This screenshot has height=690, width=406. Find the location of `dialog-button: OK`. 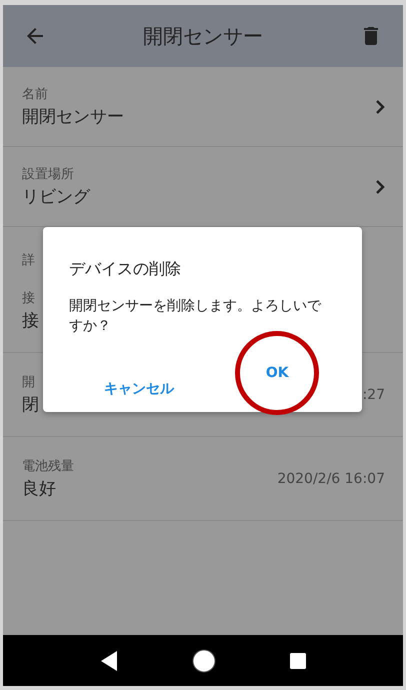

dialog-button: OK is located at coordinates (277, 373).